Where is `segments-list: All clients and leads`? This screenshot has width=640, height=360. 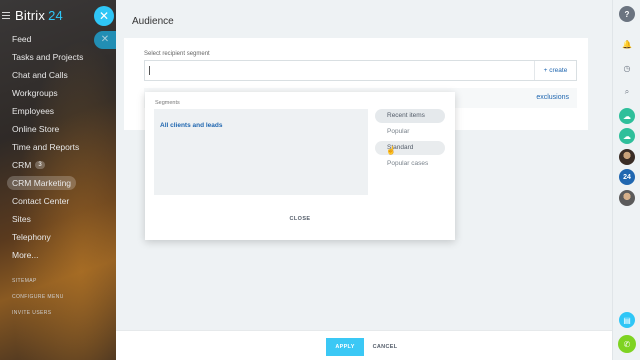 segments-list: All clients and leads is located at coordinates (261, 152).